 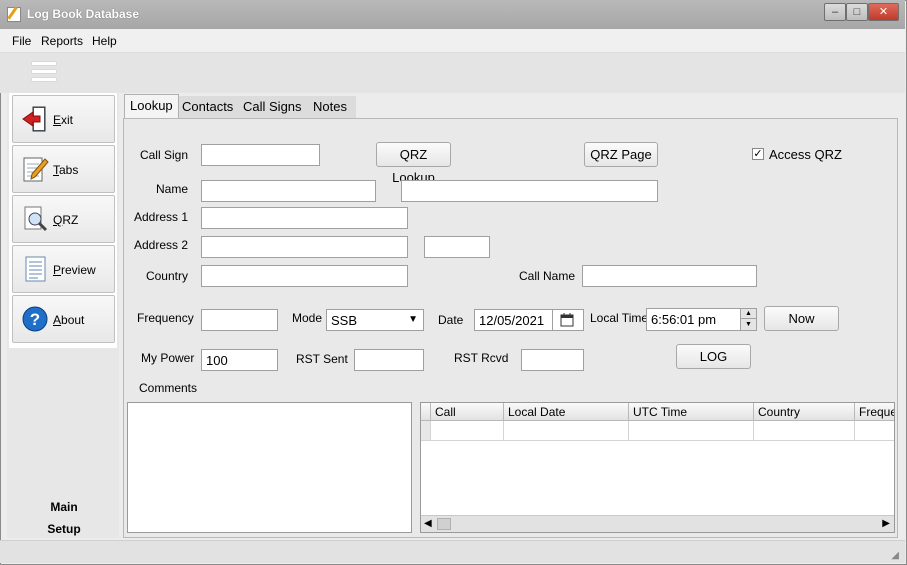 I want to click on notepad-pencil-icon, so click(x=36, y=169).